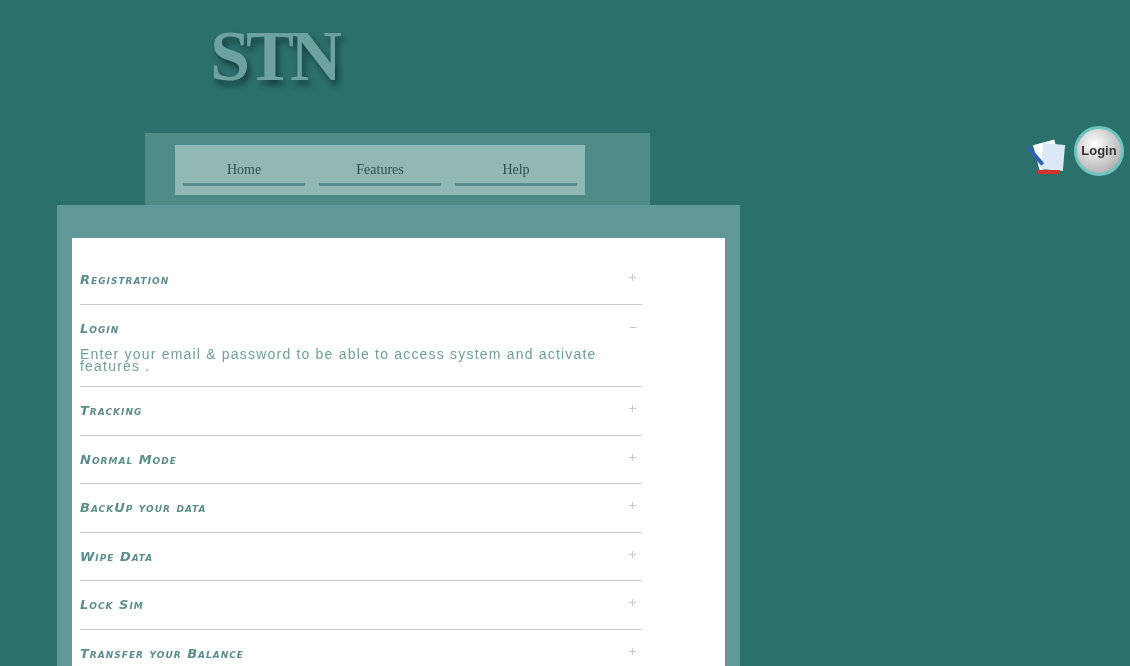  What do you see at coordinates (143, 508) in the screenshot?
I see `accordion-header: BackUp your data` at bounding box center [143, 508].